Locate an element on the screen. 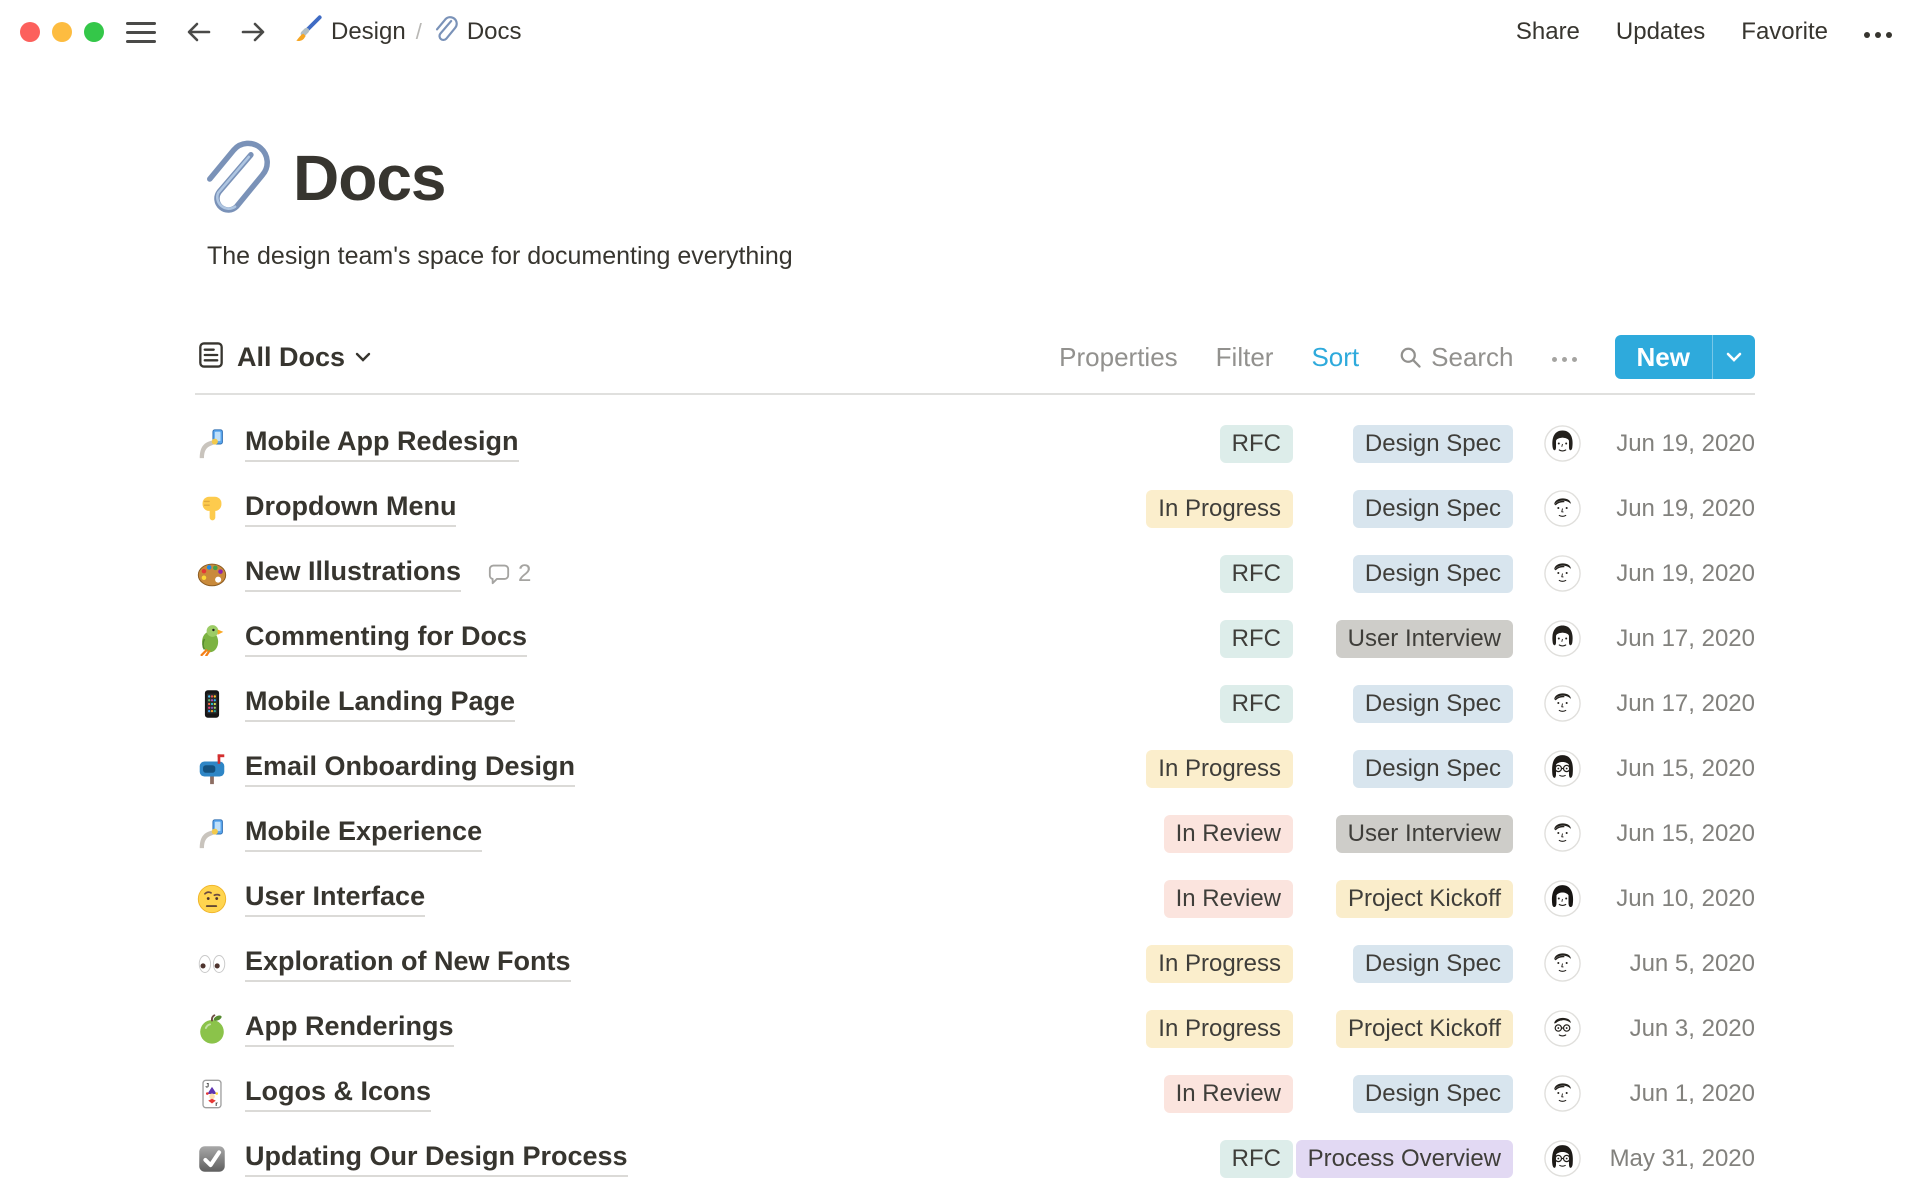 The height and width of the screenshot is (1200, 1920). traffic-lights is located at coordinates (62, 32).